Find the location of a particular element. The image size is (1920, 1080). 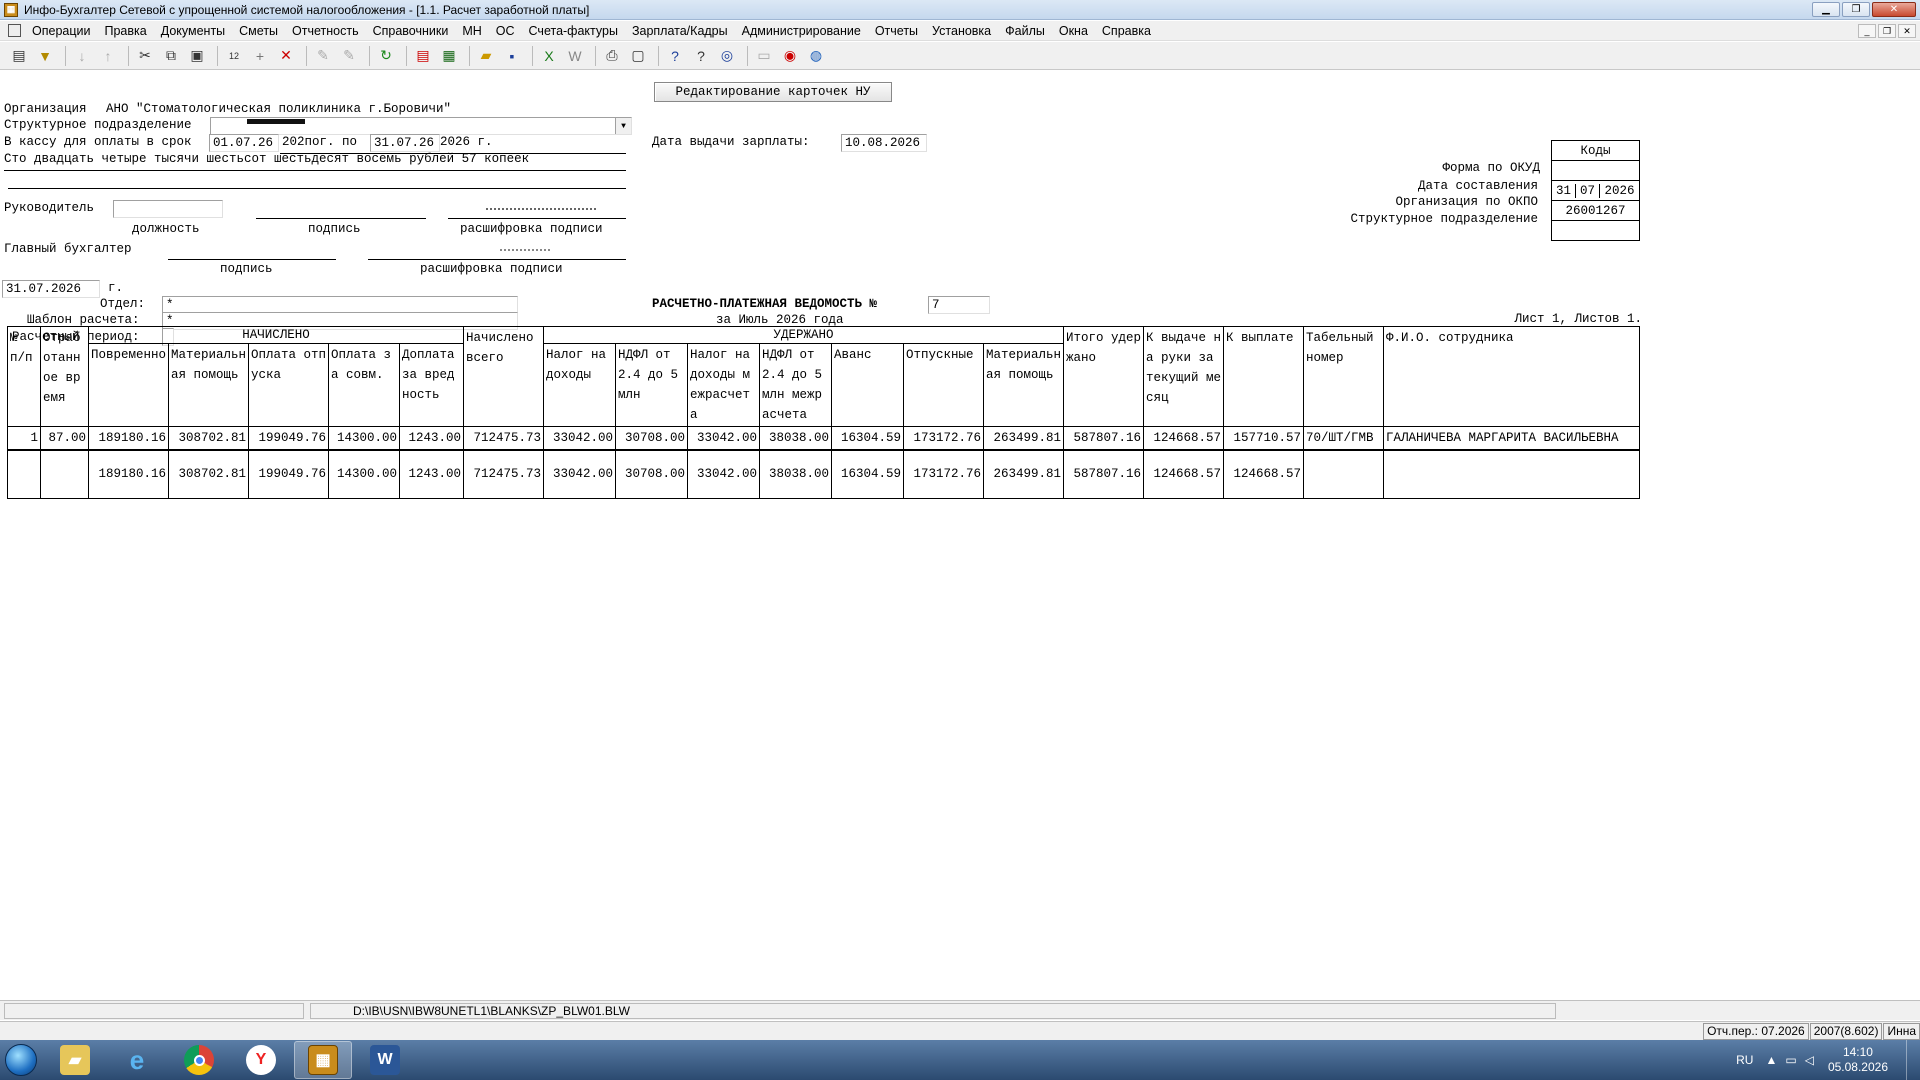

report-icon: ▭ is located at coordinates (764, 56).